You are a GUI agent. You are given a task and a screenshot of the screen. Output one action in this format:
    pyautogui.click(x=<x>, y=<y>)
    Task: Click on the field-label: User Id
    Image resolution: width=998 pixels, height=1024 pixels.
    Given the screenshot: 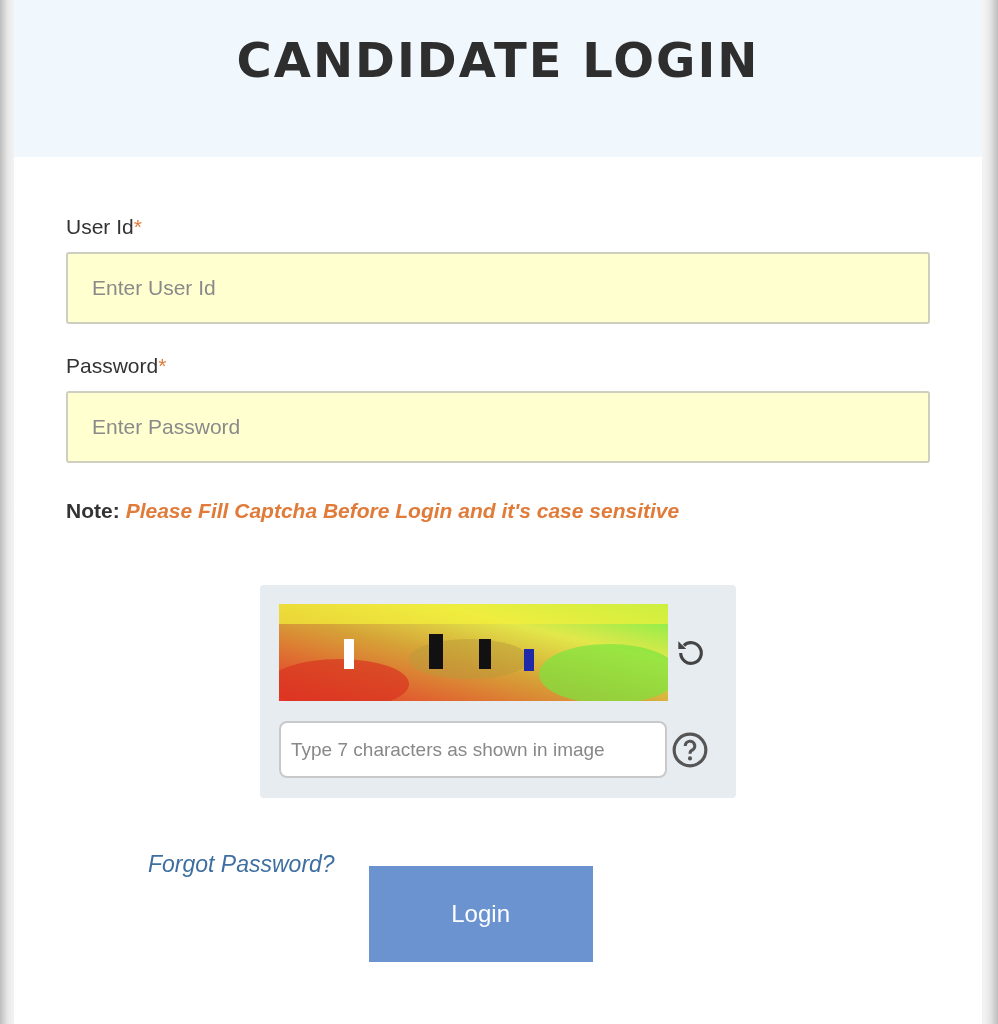 What is the action you would take?
    pyautogui.click(x=100, y=227)
    